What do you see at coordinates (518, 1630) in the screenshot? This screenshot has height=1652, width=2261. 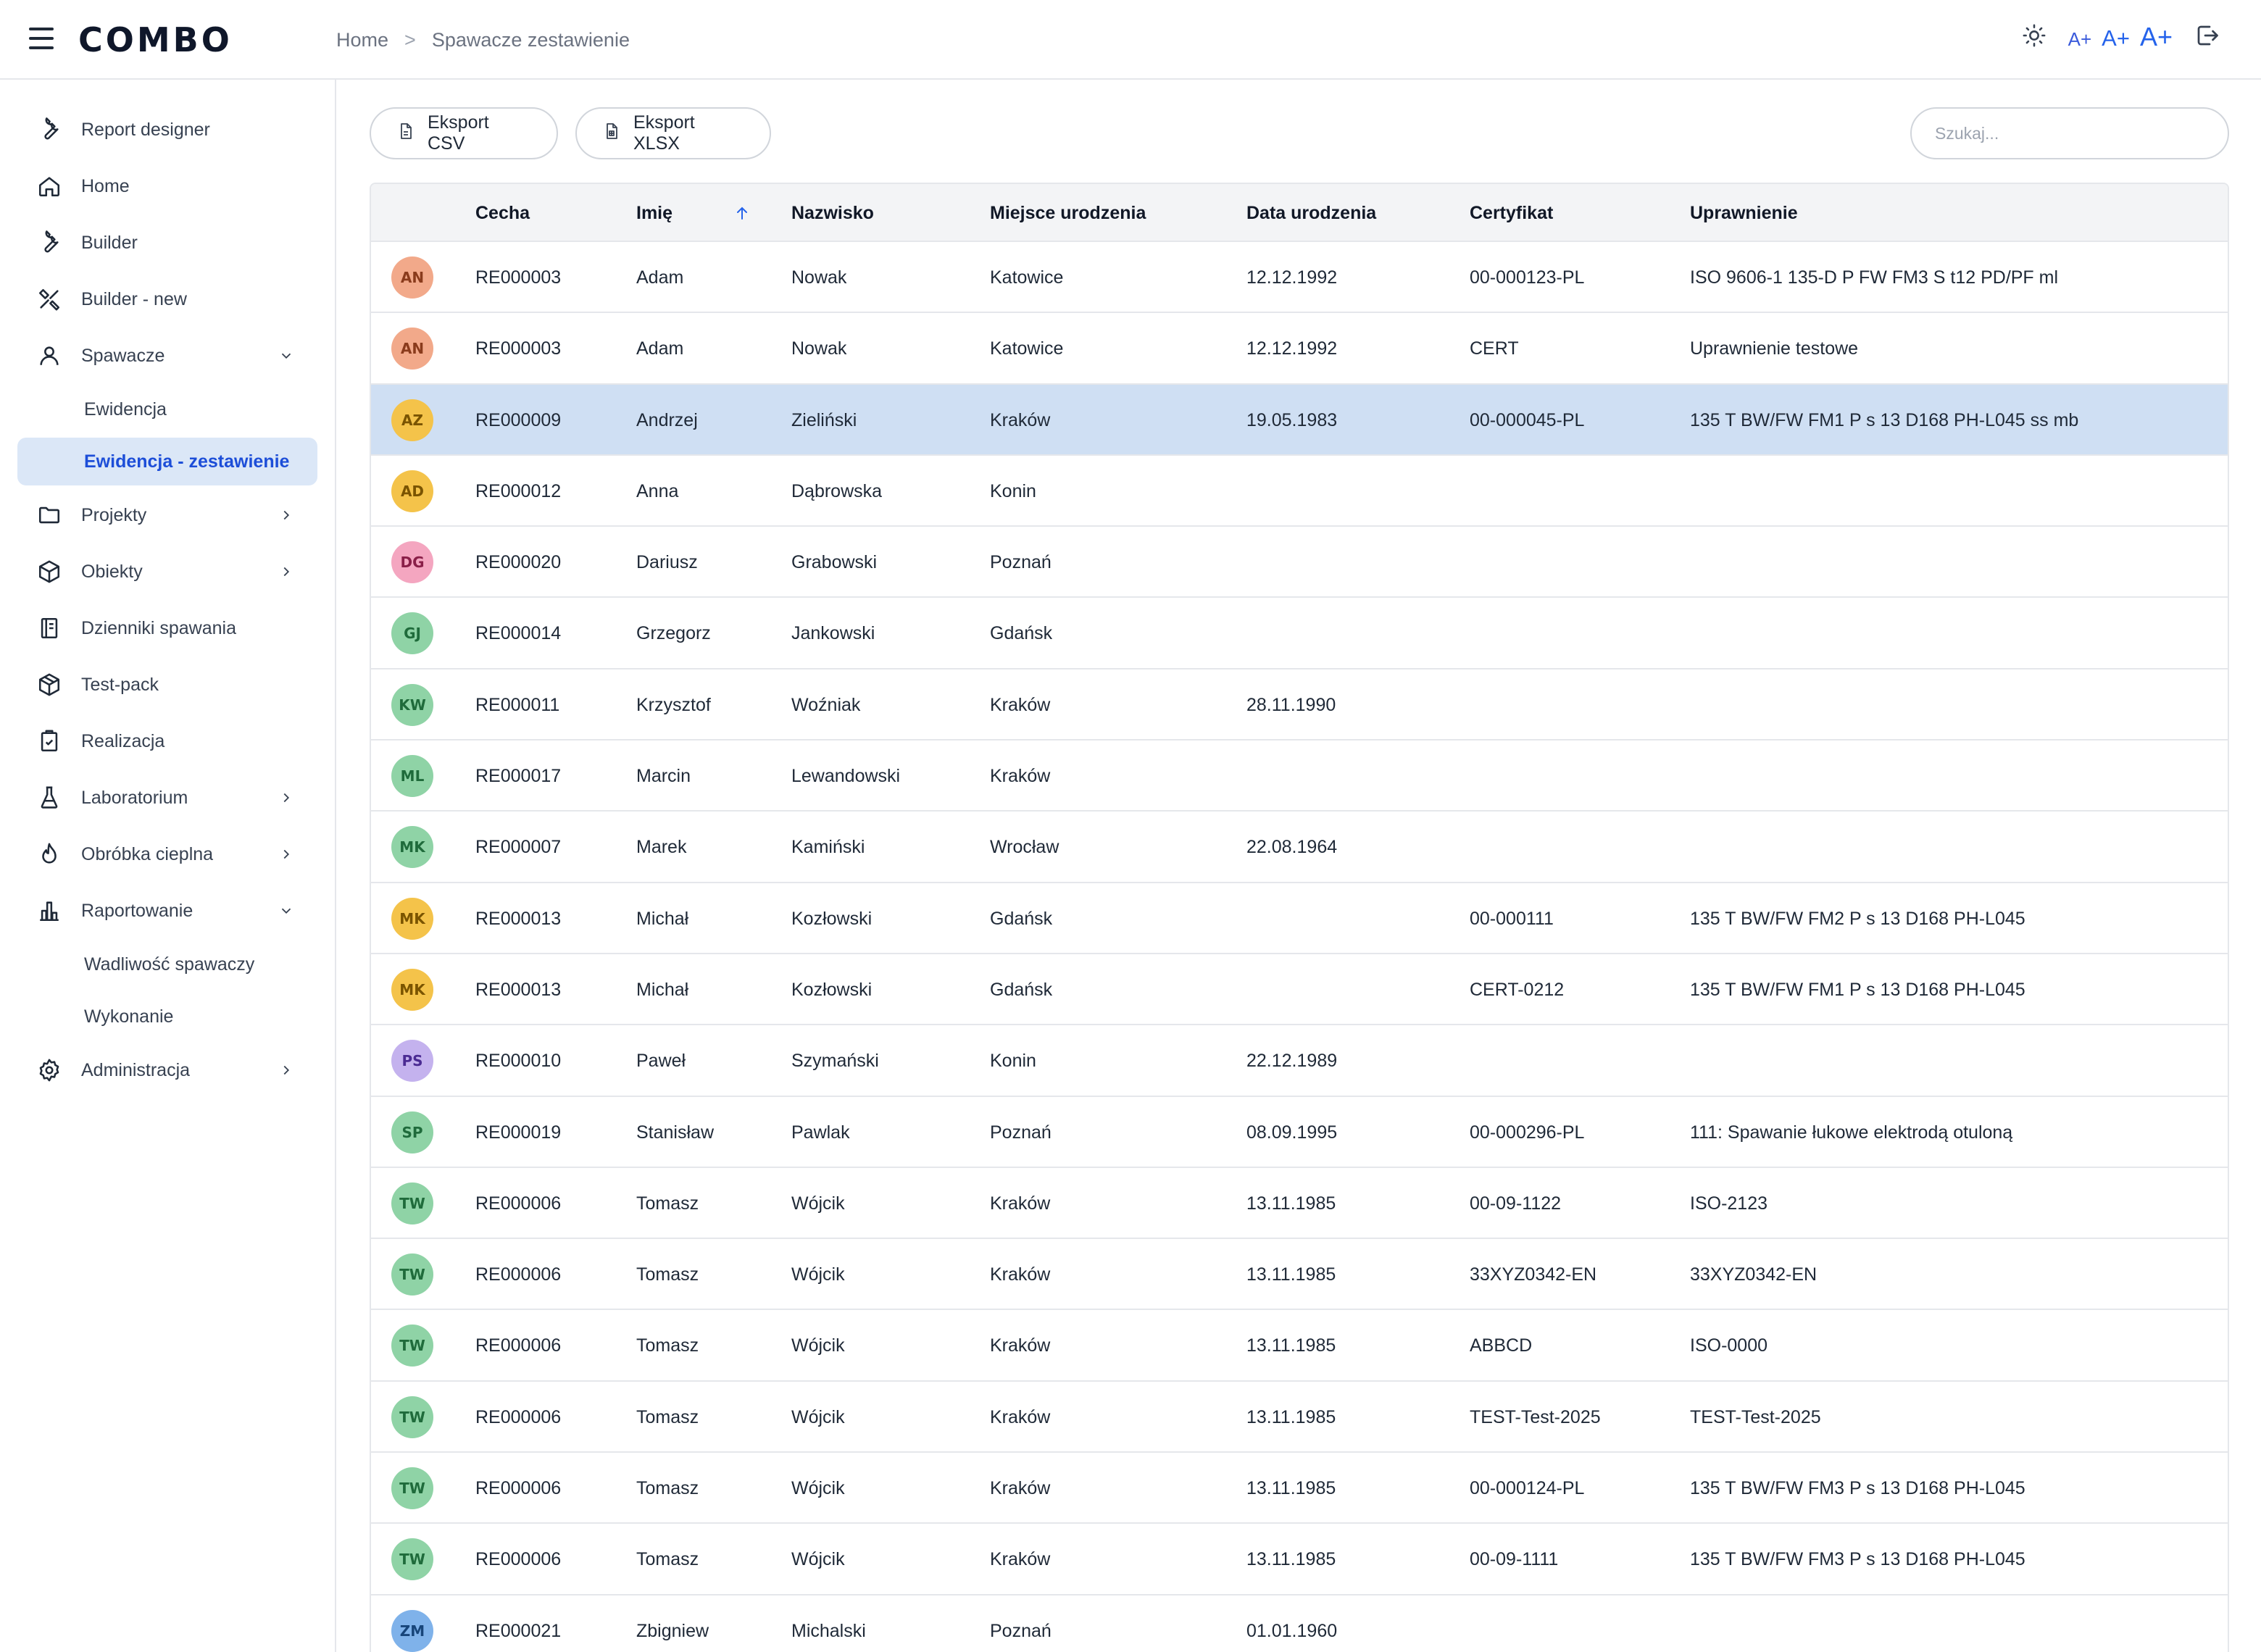 I see `cell-cecha: RE000021` at bounding box center [518, 1630].